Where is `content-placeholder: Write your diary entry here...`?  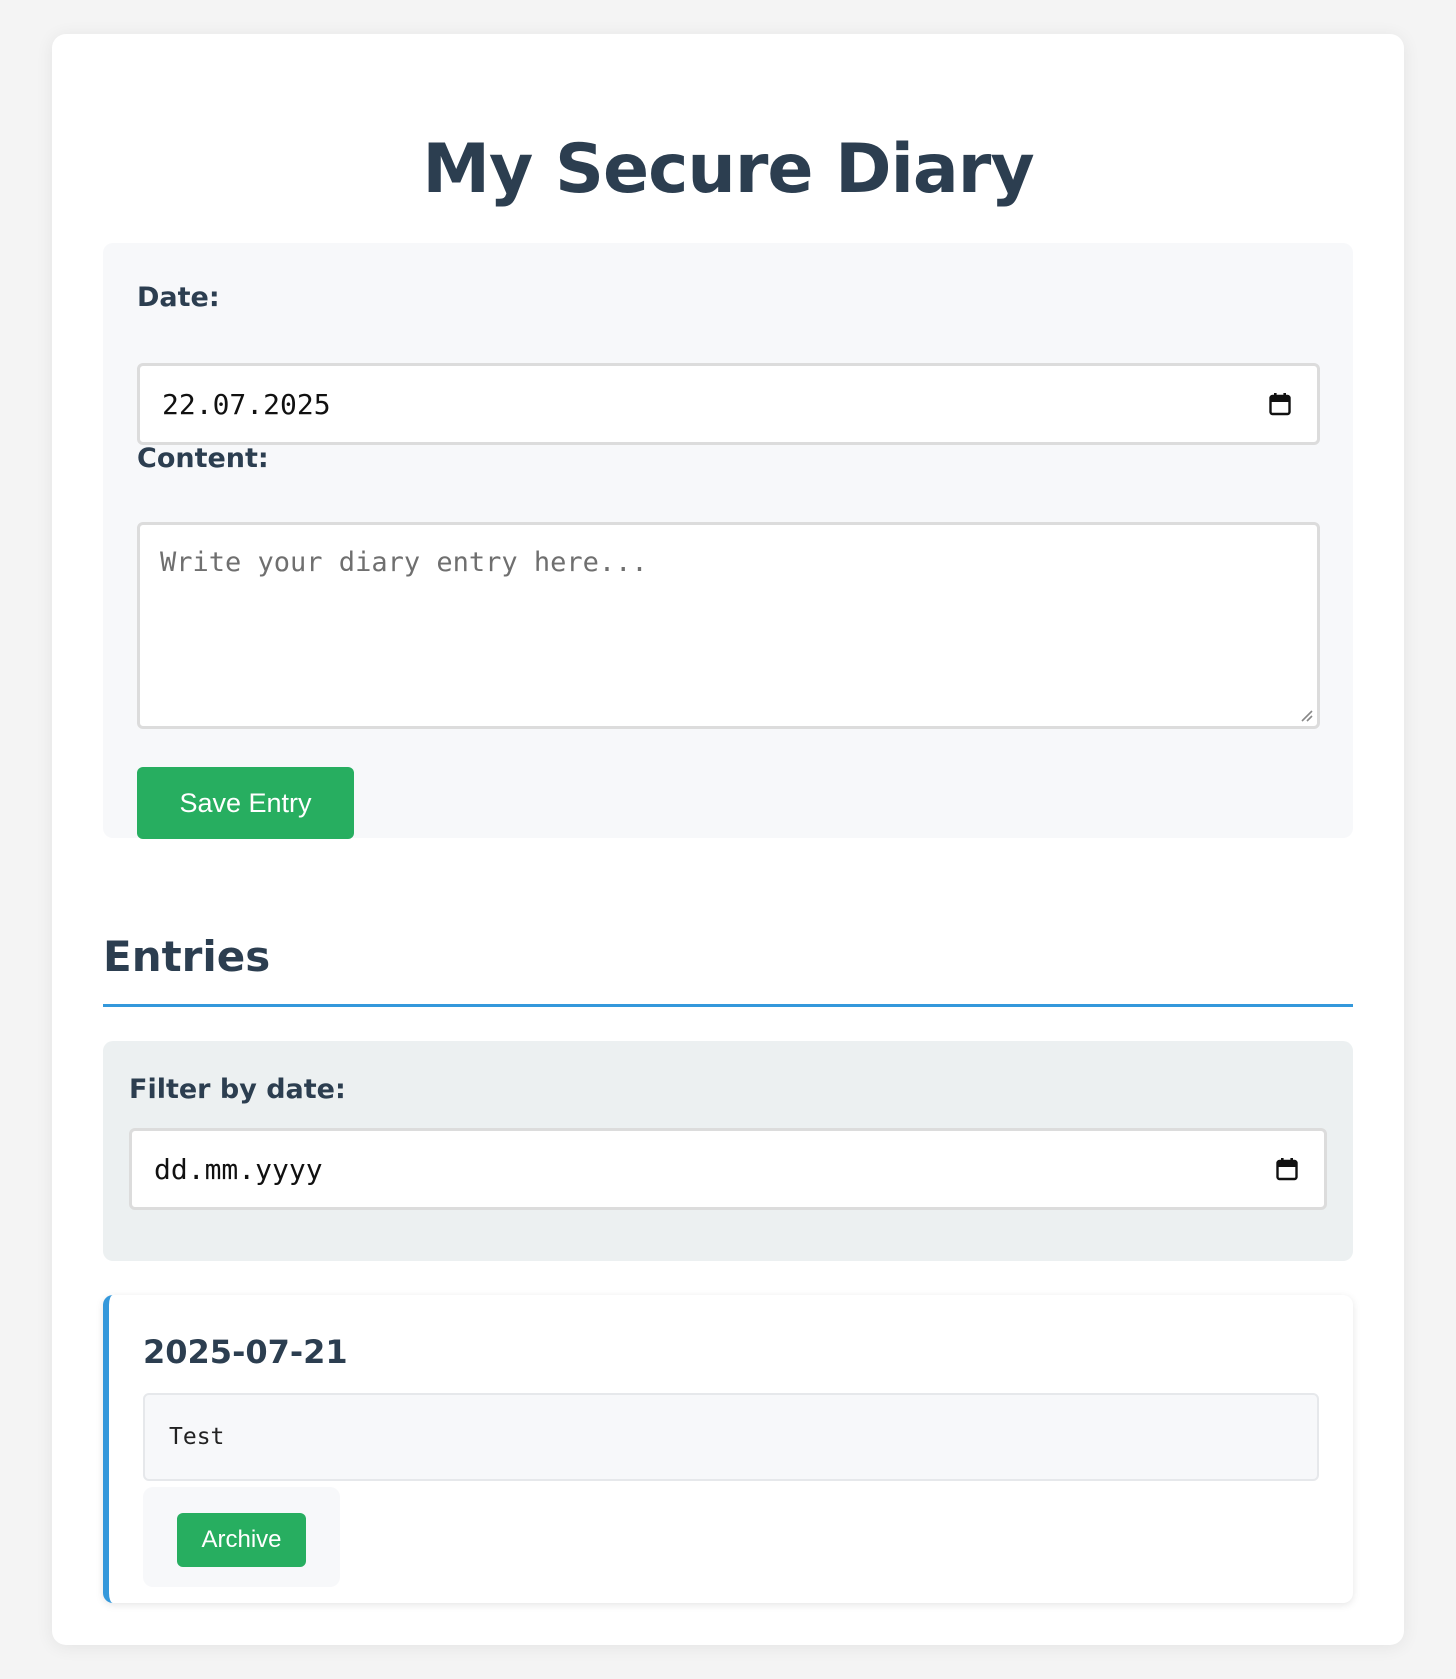
content-placeholder: Write your diary entry here... is located at coordinates (404, 562).